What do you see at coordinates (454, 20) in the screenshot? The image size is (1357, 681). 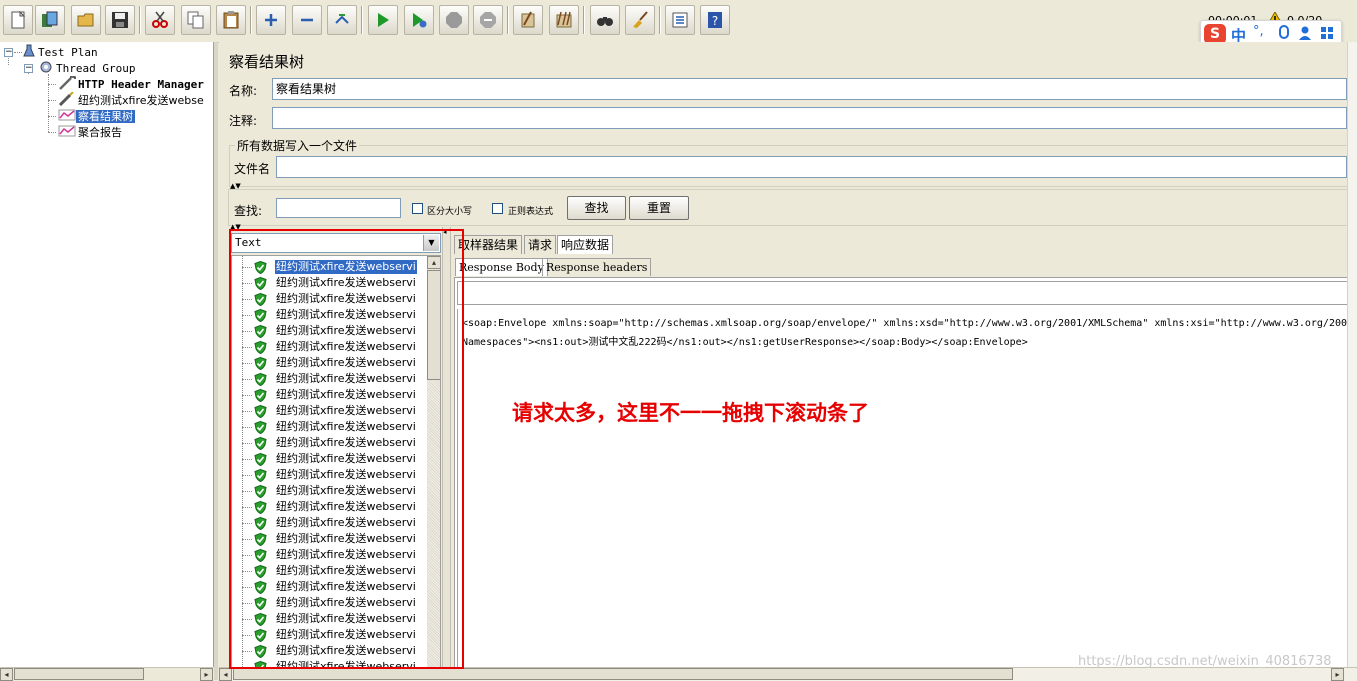 I see `stop-icon` at bounding box center [454, 20].